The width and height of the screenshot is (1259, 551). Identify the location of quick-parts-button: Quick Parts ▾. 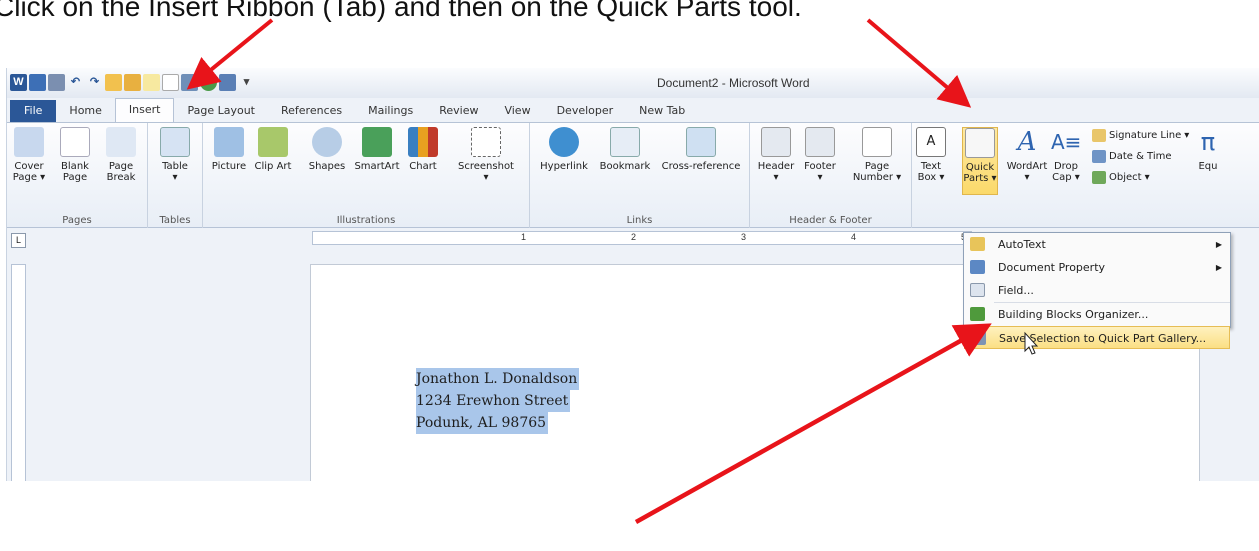
(980, 161).